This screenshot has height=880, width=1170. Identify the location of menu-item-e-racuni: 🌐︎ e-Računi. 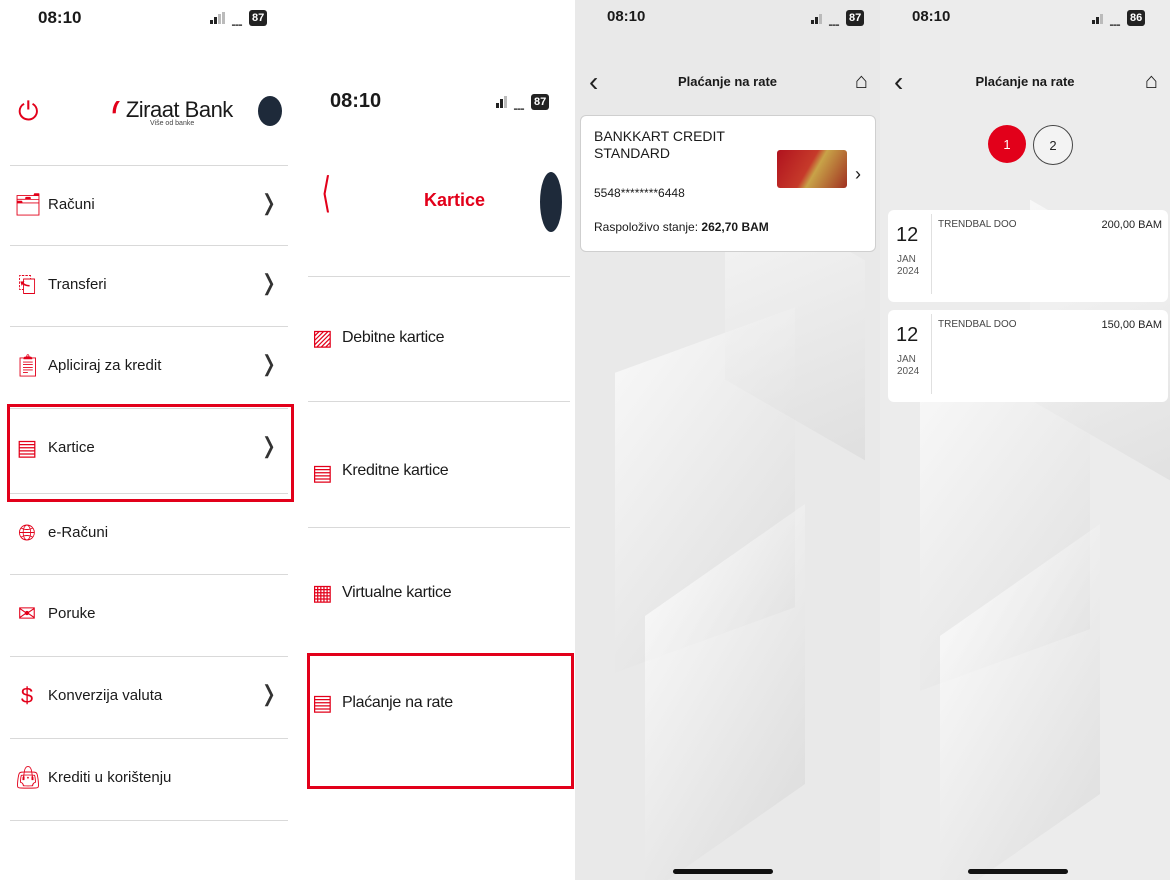
(149, 533).